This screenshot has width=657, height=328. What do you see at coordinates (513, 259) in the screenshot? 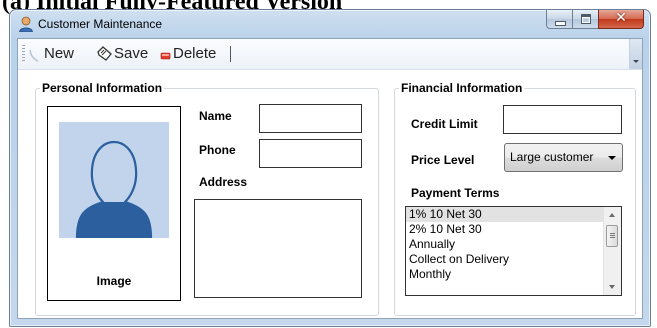
I see `payment-term-item: Collect on Delivery` at bounding box center [513, 259].